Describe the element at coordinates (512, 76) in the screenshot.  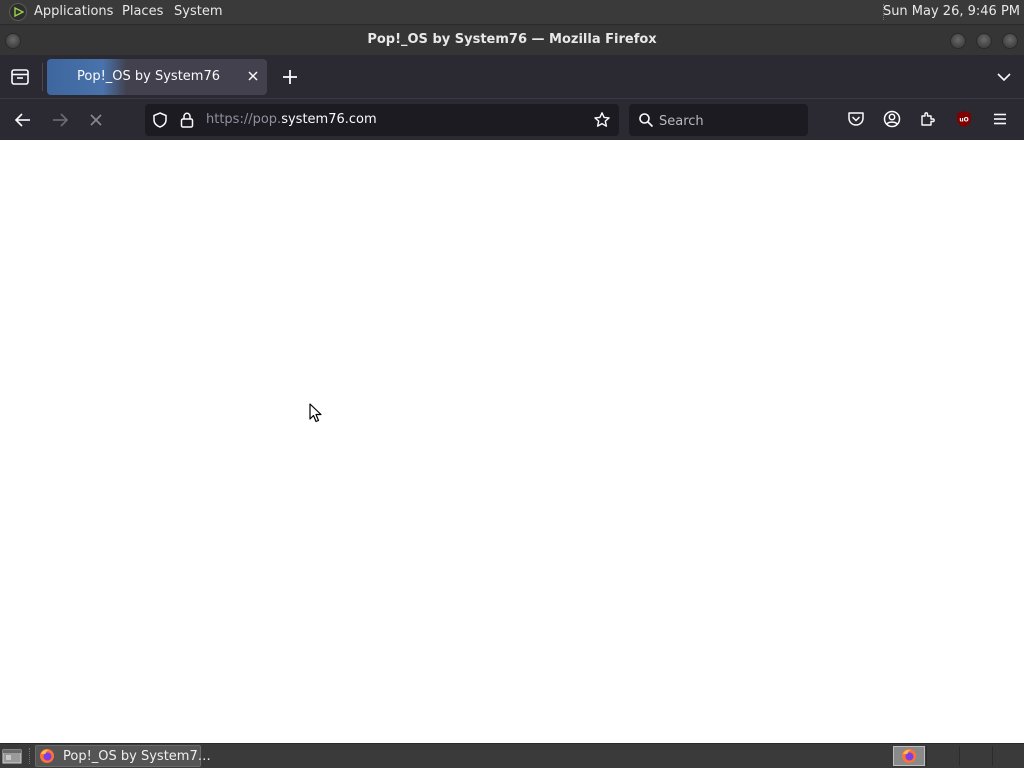
I see `tab-strip: Pop!_OS by System76` at that location.